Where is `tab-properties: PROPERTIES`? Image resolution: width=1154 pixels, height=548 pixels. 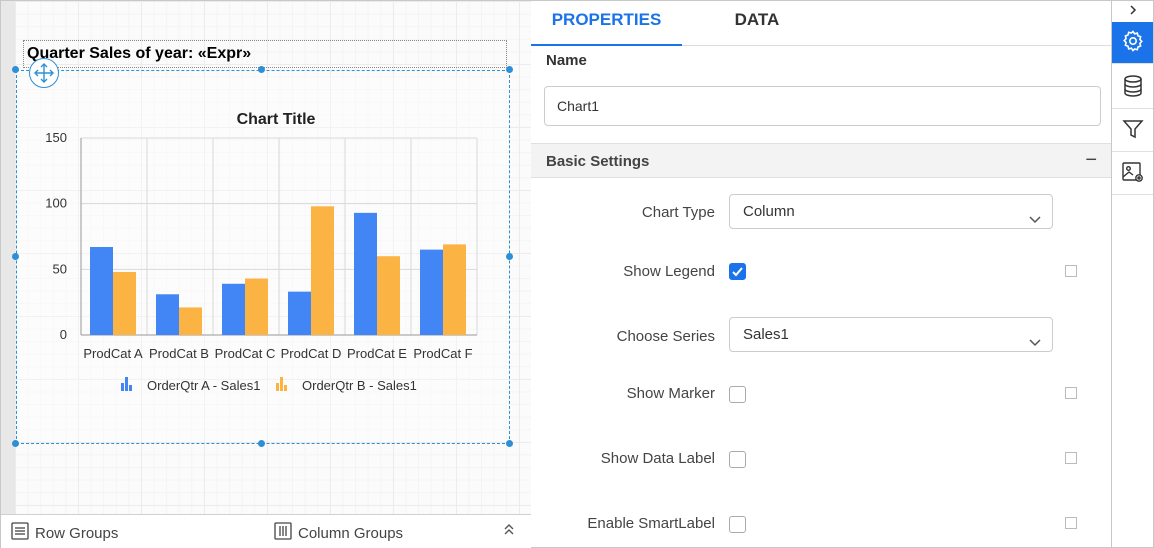 tab-properties: PROPERTIES is located at coordinates (606, 23).